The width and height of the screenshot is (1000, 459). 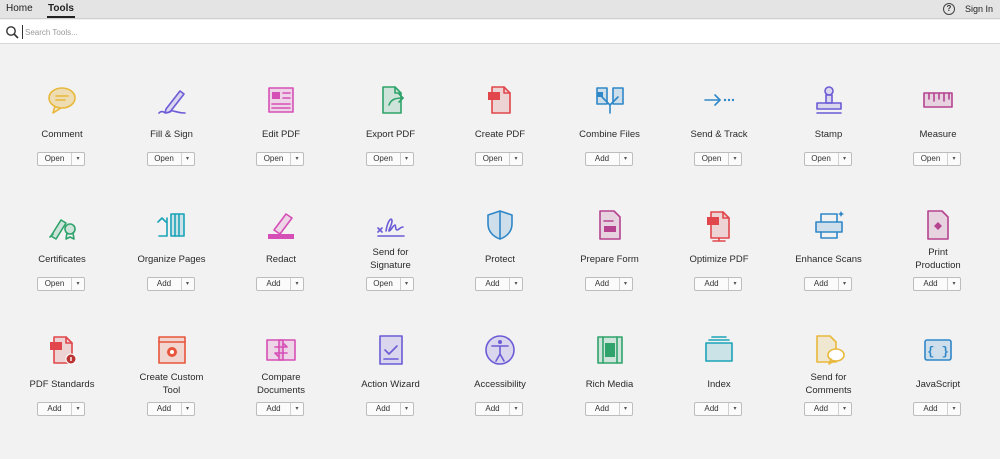 I want to click on index-icon, so click(x=719, y=350).